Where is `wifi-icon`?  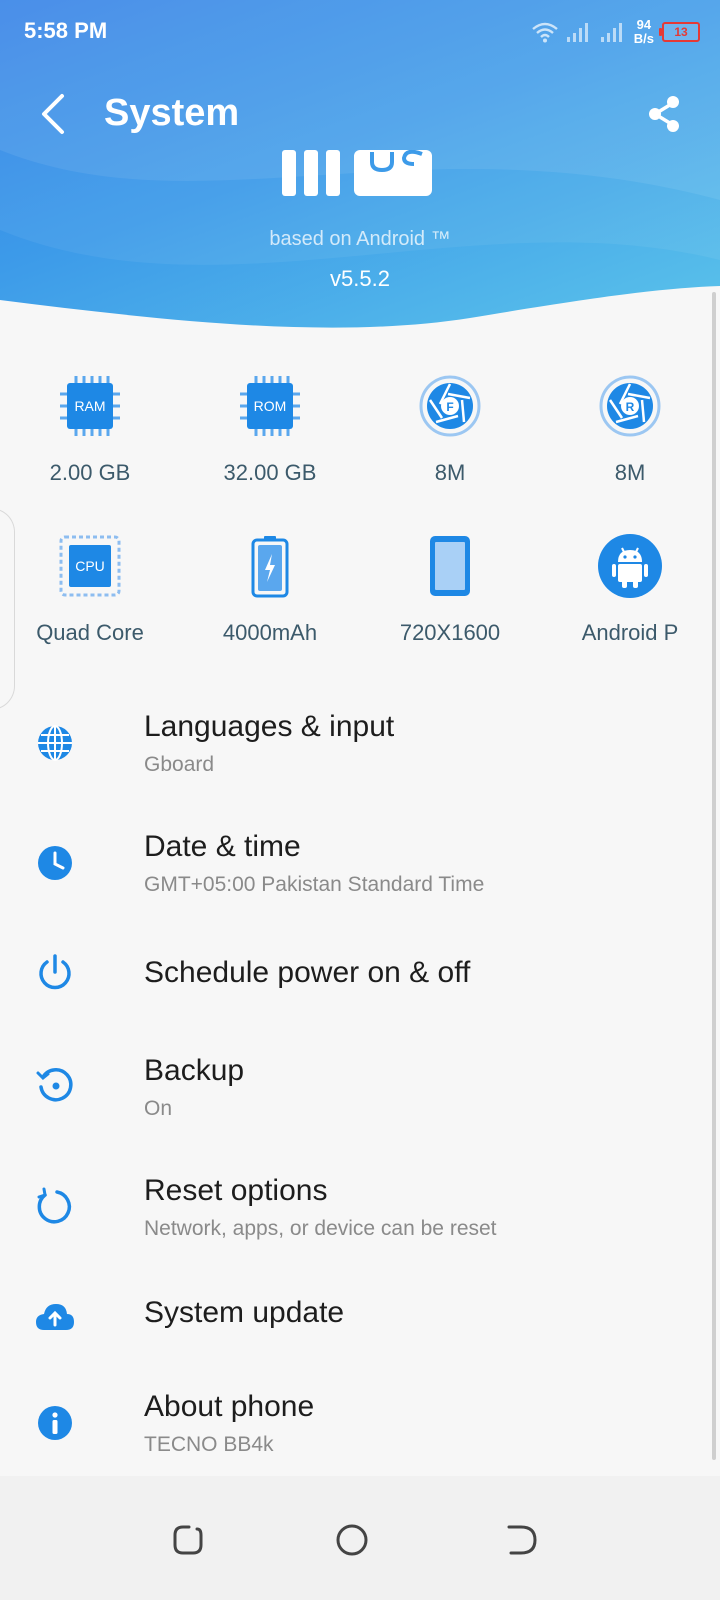 wifi-icon is located at coordinates (544, 32).